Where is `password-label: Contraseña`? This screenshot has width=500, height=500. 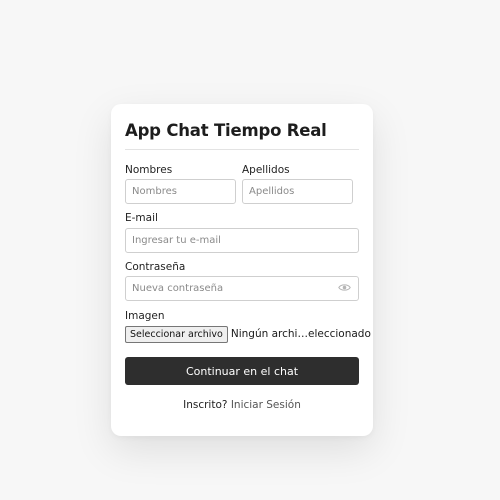
password-label: Contraseña is located at coordinates (155, 267).